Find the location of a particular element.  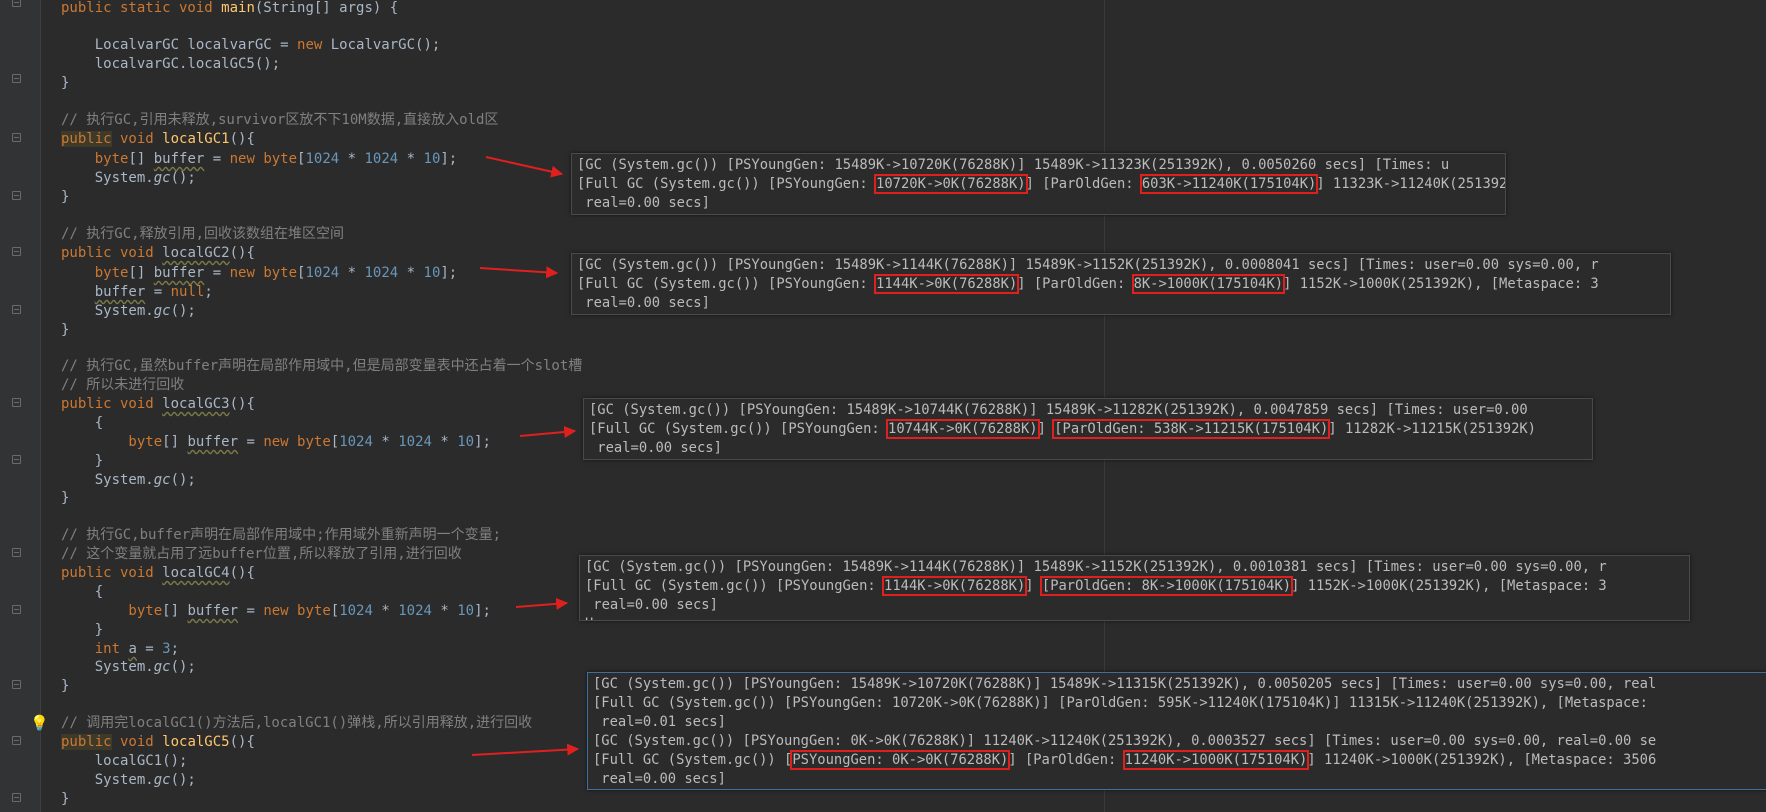

arrow-localGC5 is located at coordinates (525, 749).